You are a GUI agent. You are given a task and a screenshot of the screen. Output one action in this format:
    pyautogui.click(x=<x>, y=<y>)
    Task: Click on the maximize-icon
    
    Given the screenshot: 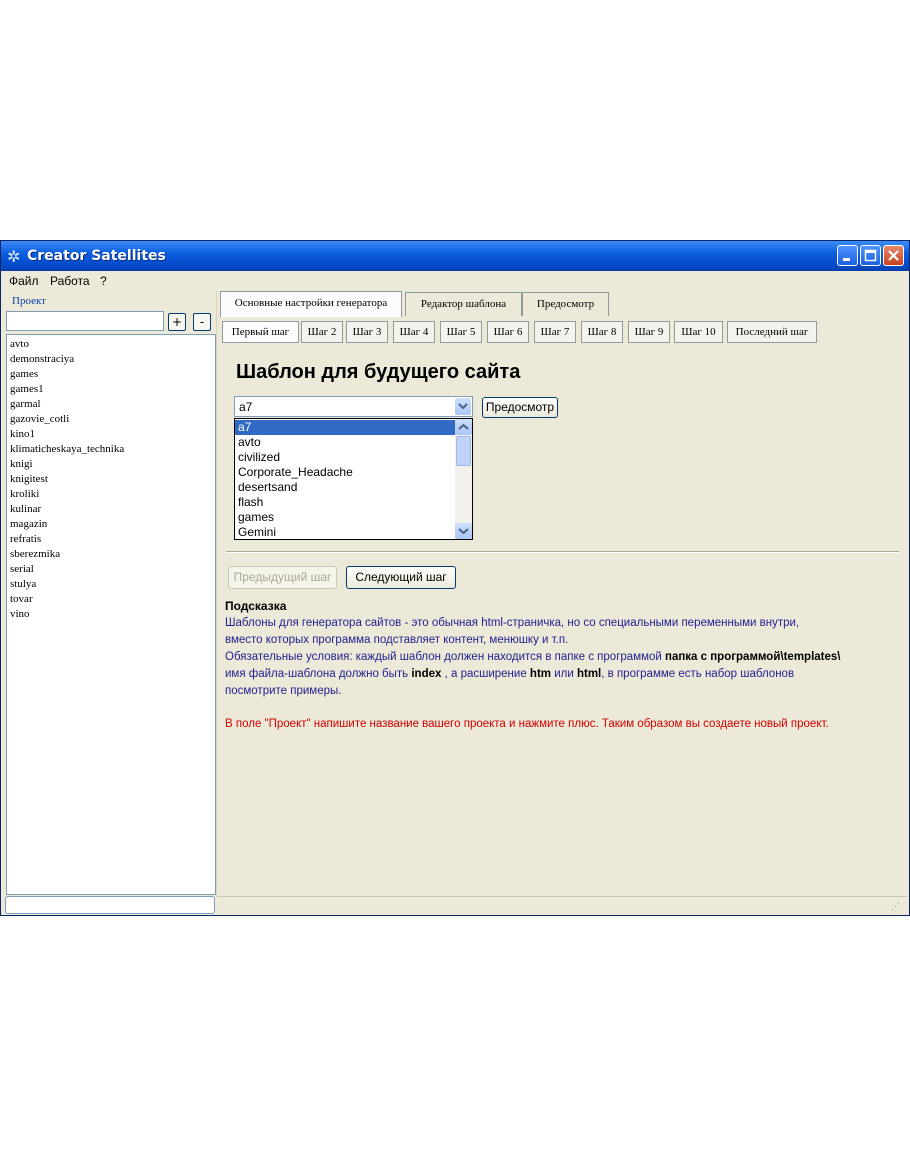 What is the action you would take?
    pyautogui.click(x=870, y=255)
    